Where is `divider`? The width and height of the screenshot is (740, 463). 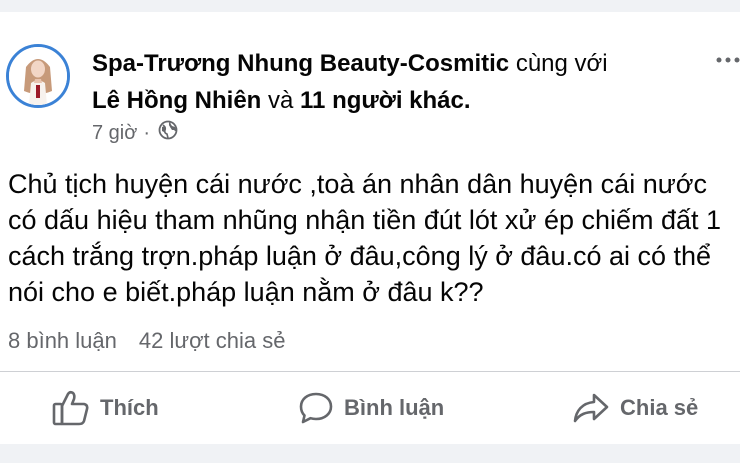 divider is located at coordinates (370, 371).